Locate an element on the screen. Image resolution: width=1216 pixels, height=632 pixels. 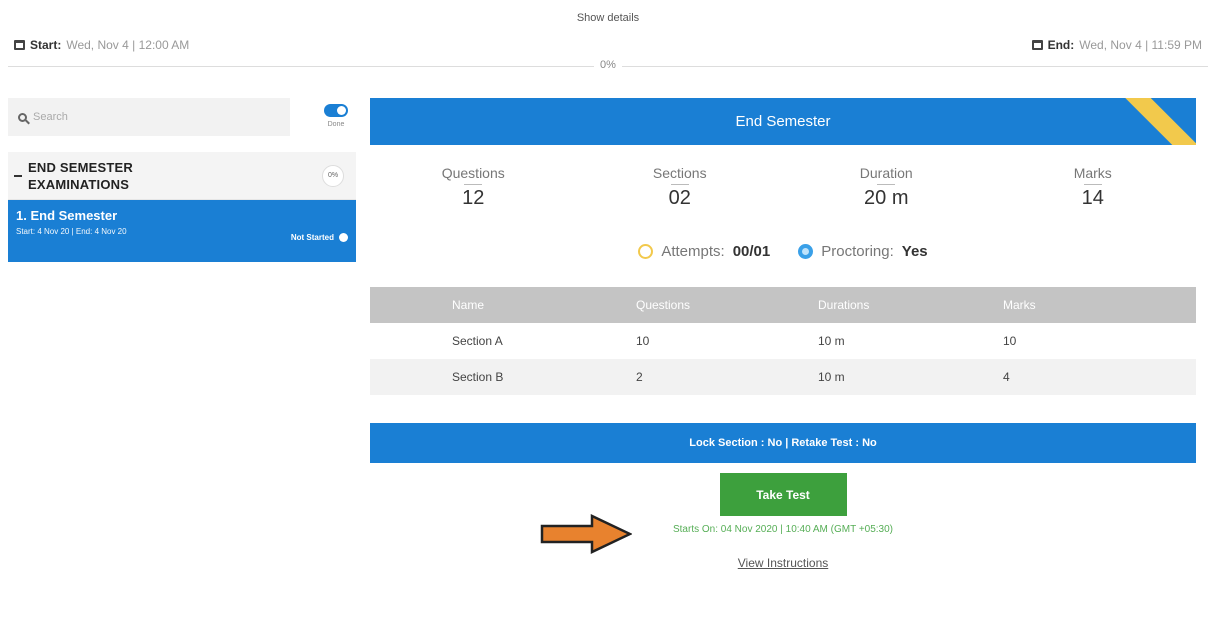
stat-label: Questions is located at coordinates (473, 173).